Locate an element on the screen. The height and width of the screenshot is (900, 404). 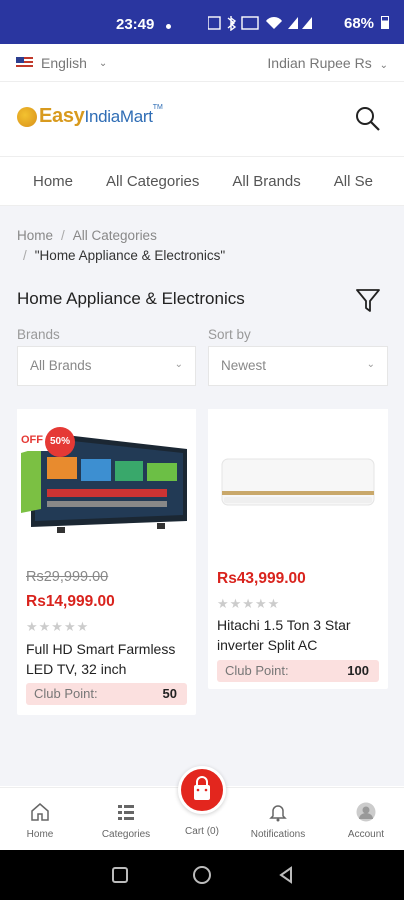
bottom-nav-home-label: Home is located at coordinates (40, 834).